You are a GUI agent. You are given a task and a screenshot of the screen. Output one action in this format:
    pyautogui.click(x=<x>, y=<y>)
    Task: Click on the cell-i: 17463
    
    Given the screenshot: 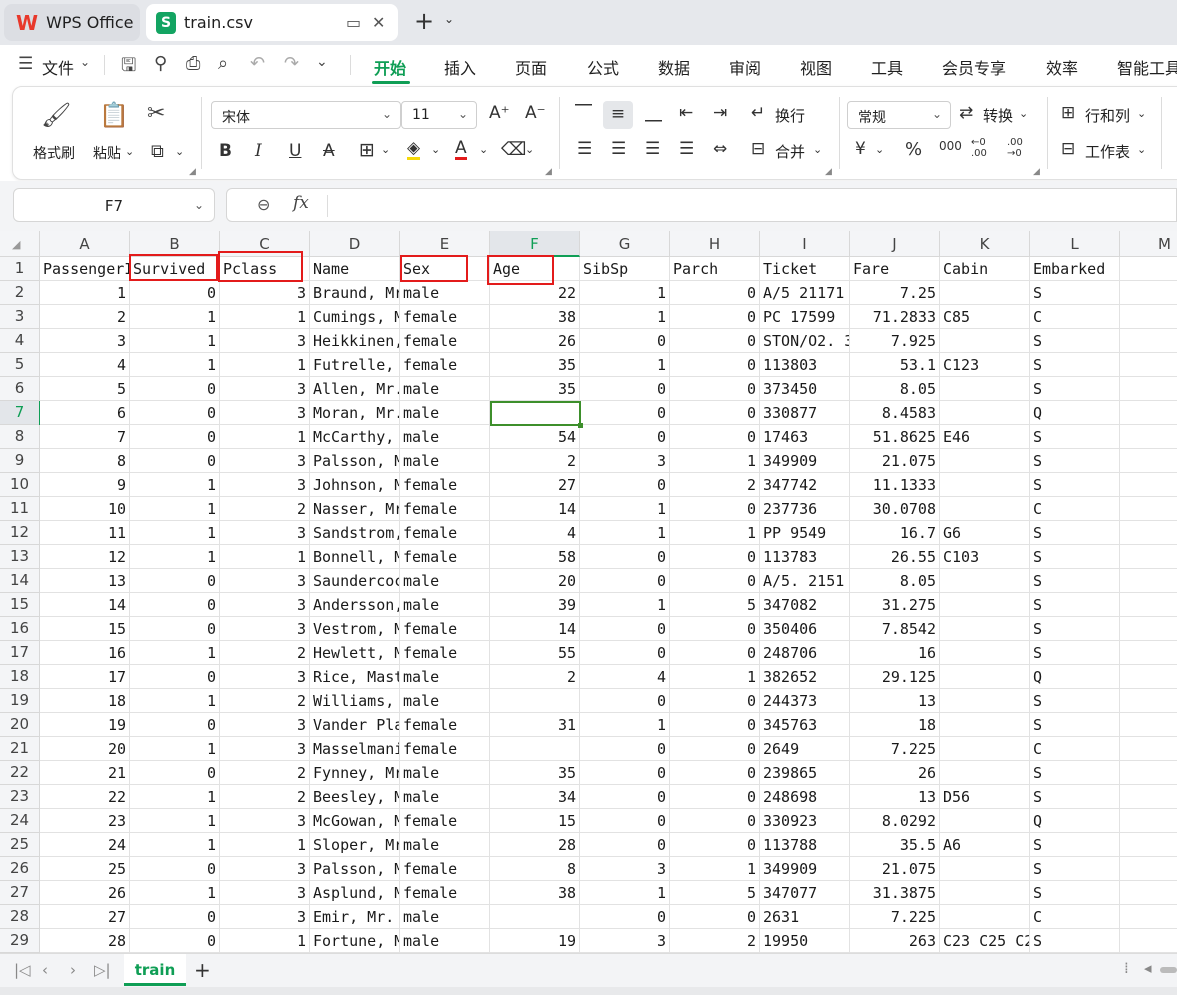 What is the action you would take?
    pyautogui.click(x=805, y=437)
    